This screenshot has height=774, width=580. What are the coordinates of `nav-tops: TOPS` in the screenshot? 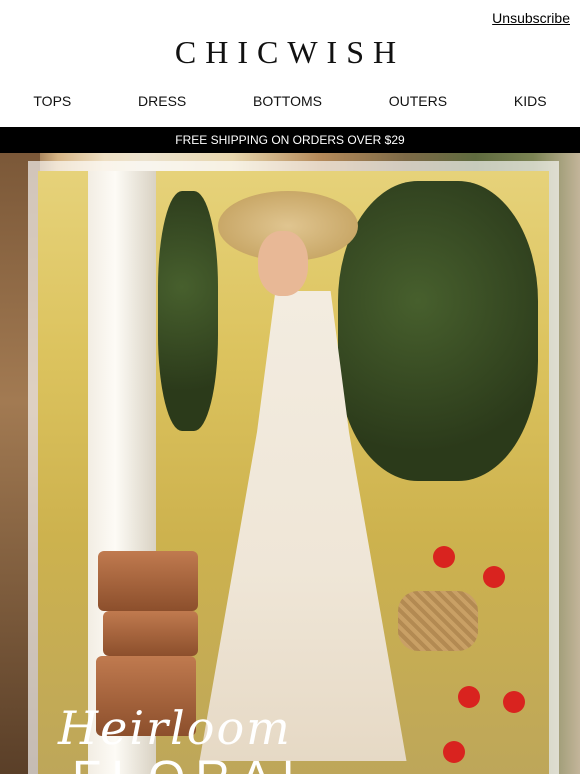 It's located at (52, 101).